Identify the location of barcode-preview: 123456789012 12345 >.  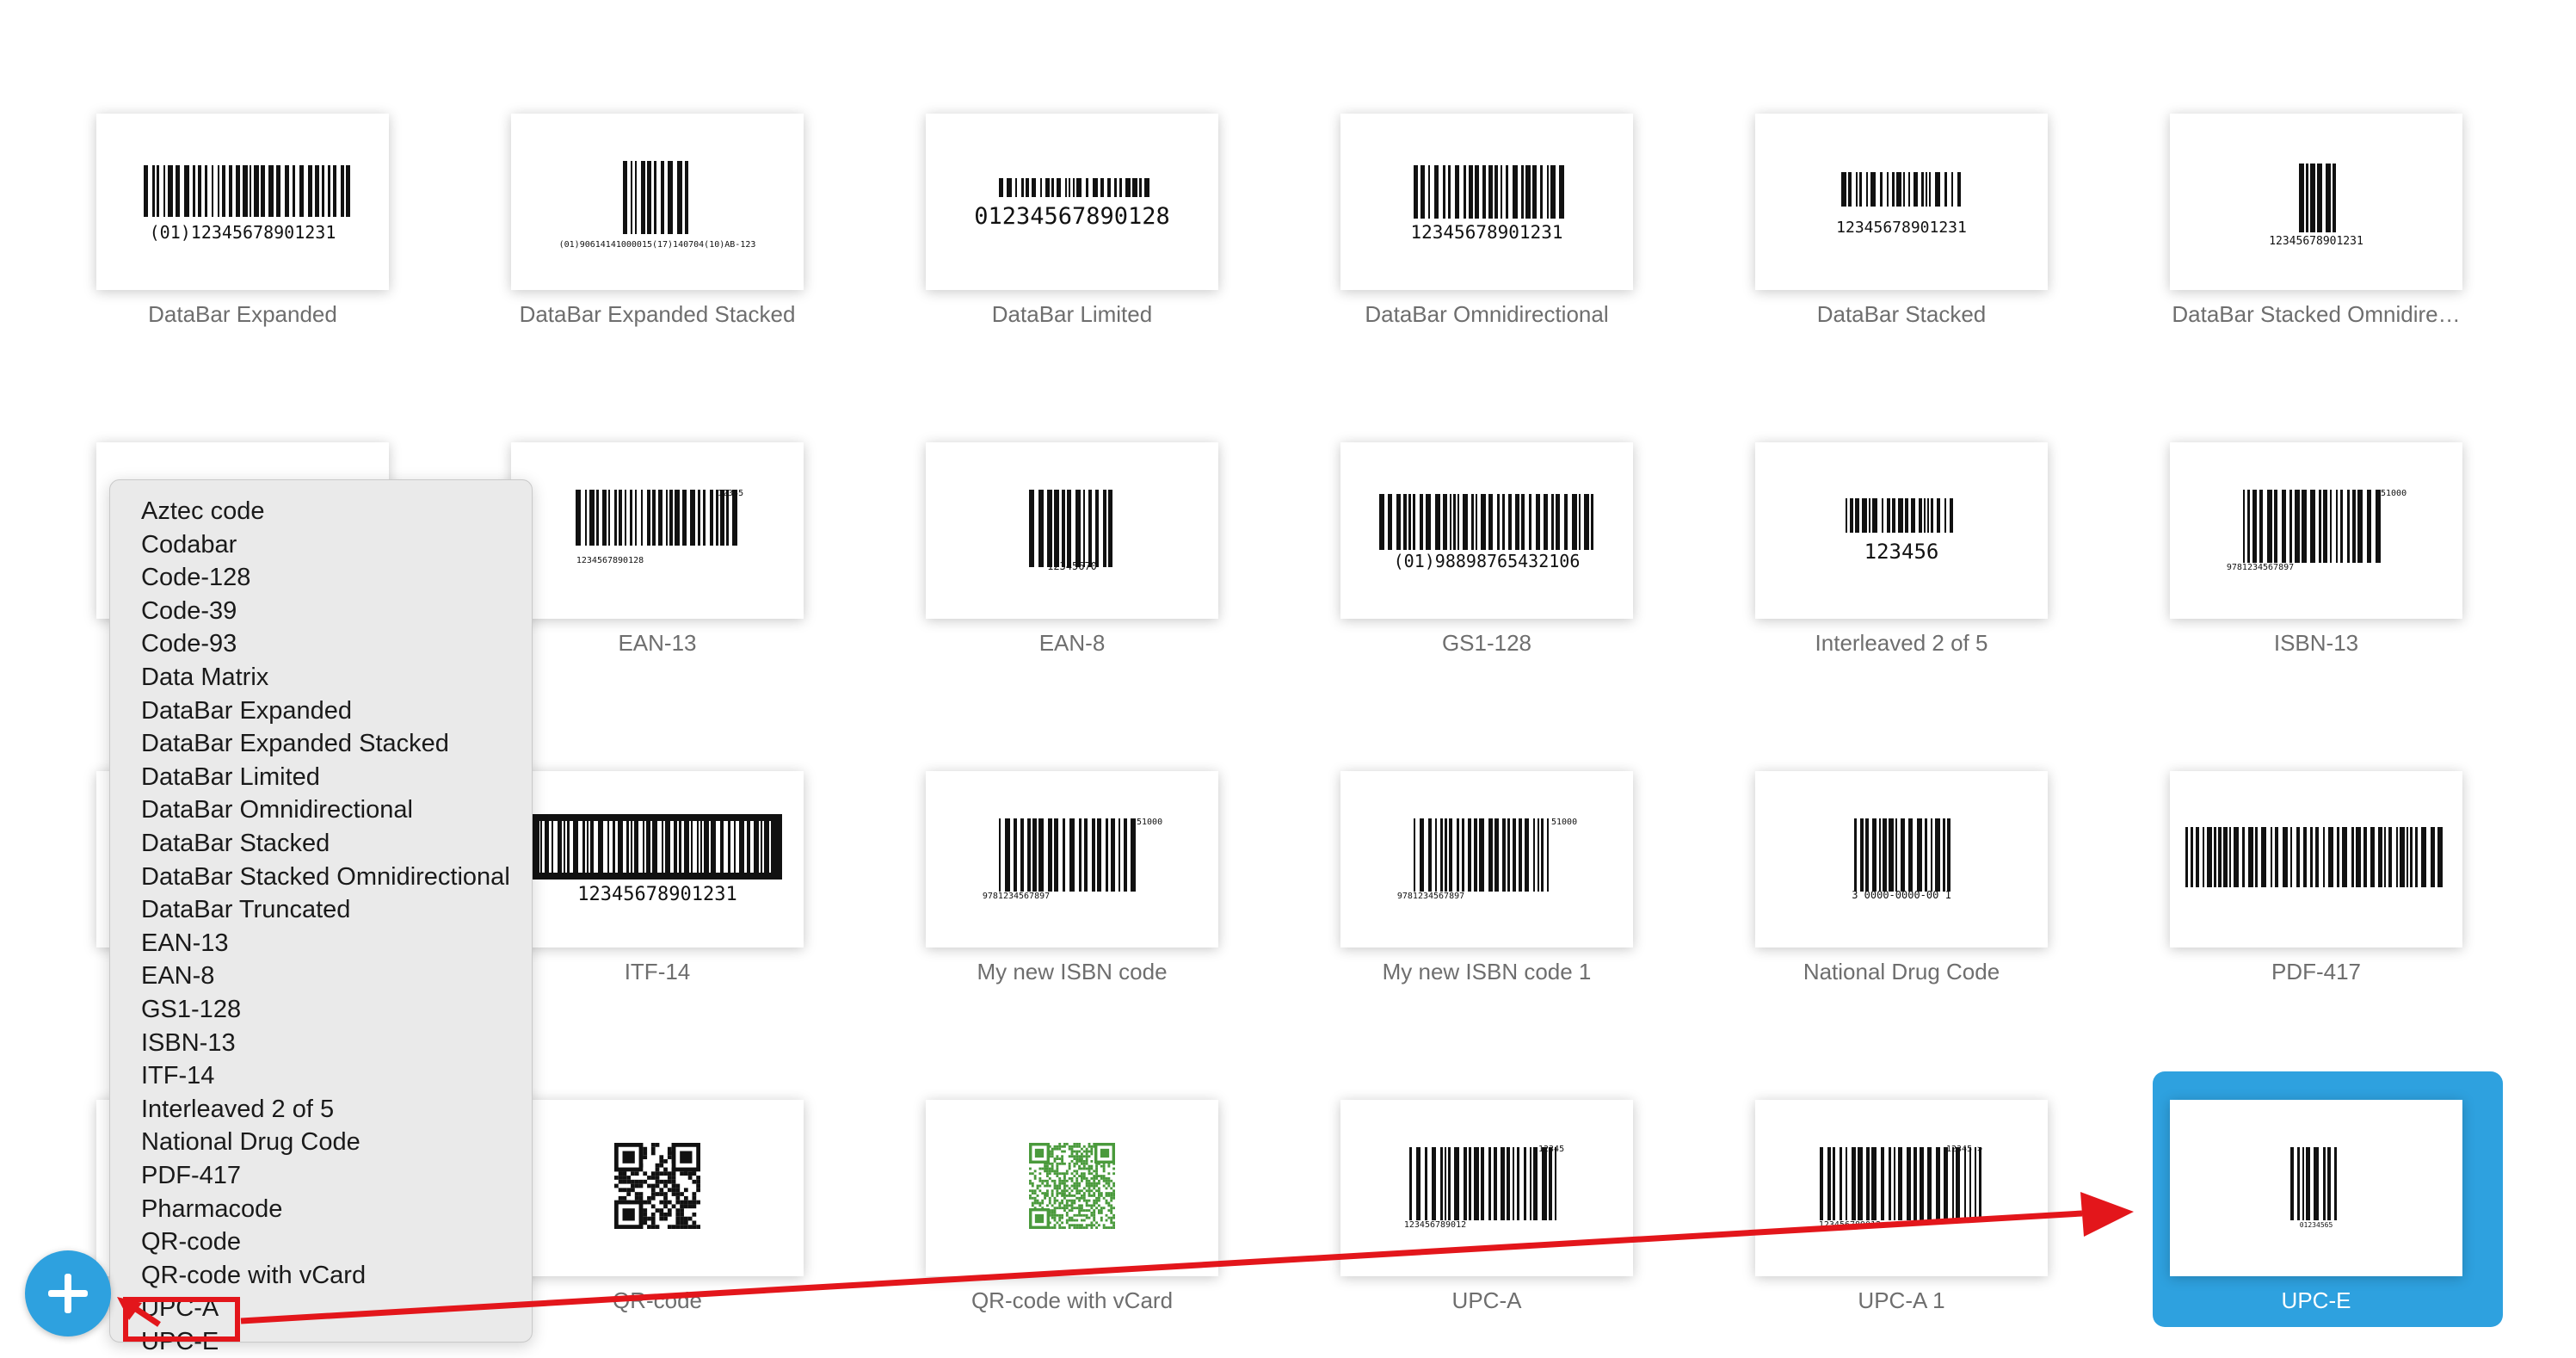
(1901, 1187).